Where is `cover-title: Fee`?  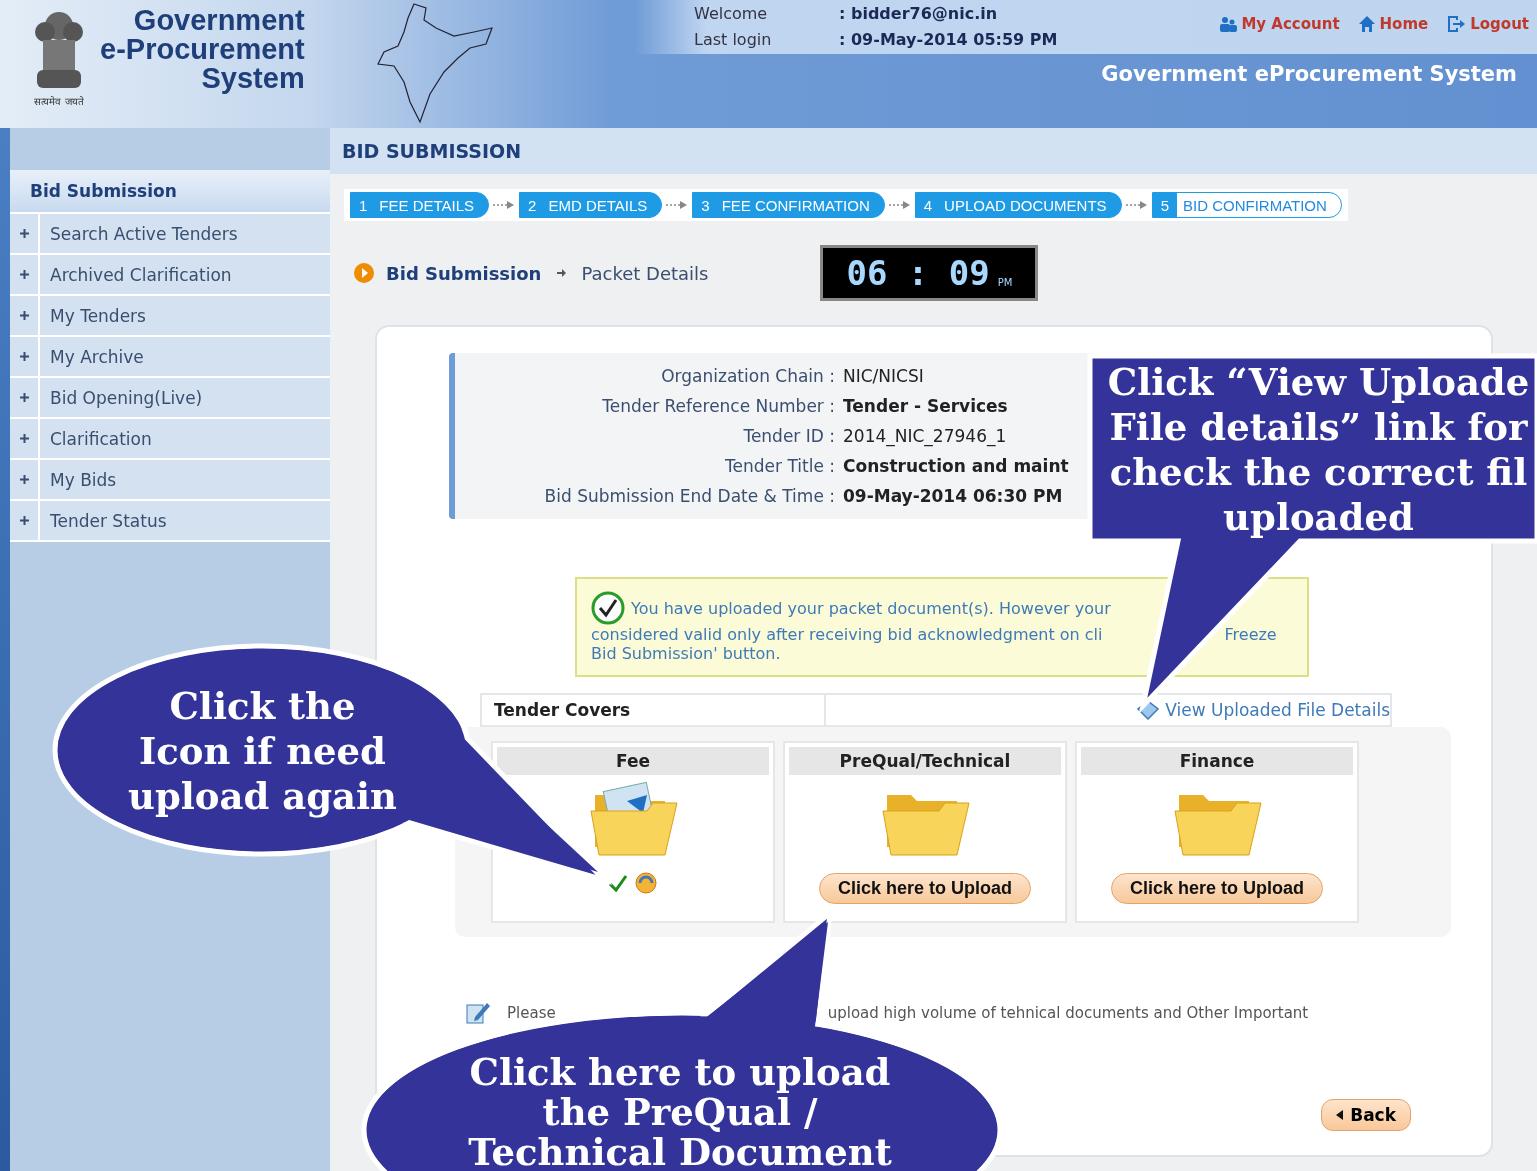
cover-title: Fee is located at coordinates (633, 761).